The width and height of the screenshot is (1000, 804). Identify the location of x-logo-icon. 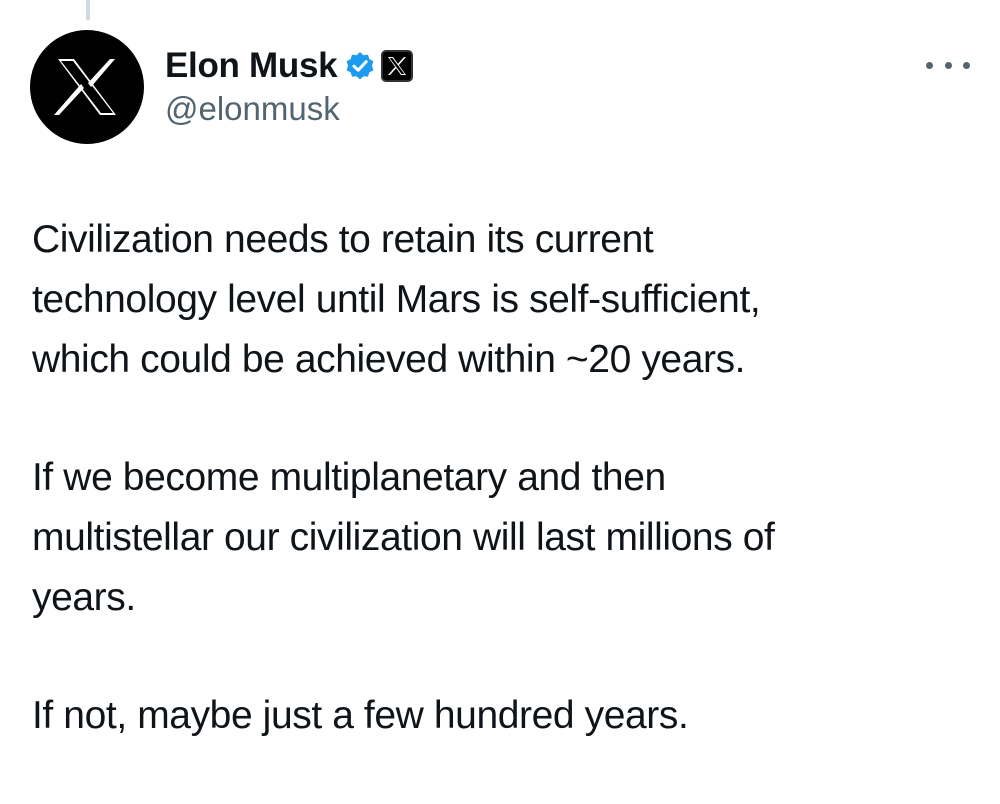
(85, 87).